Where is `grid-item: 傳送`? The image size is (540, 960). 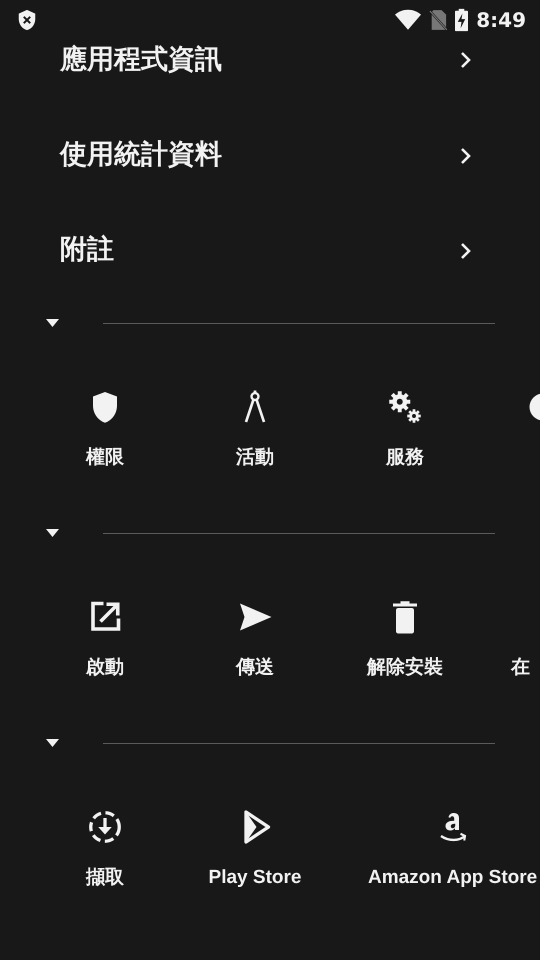
grid-item: 傳送 is located at coordinates (255, 638).